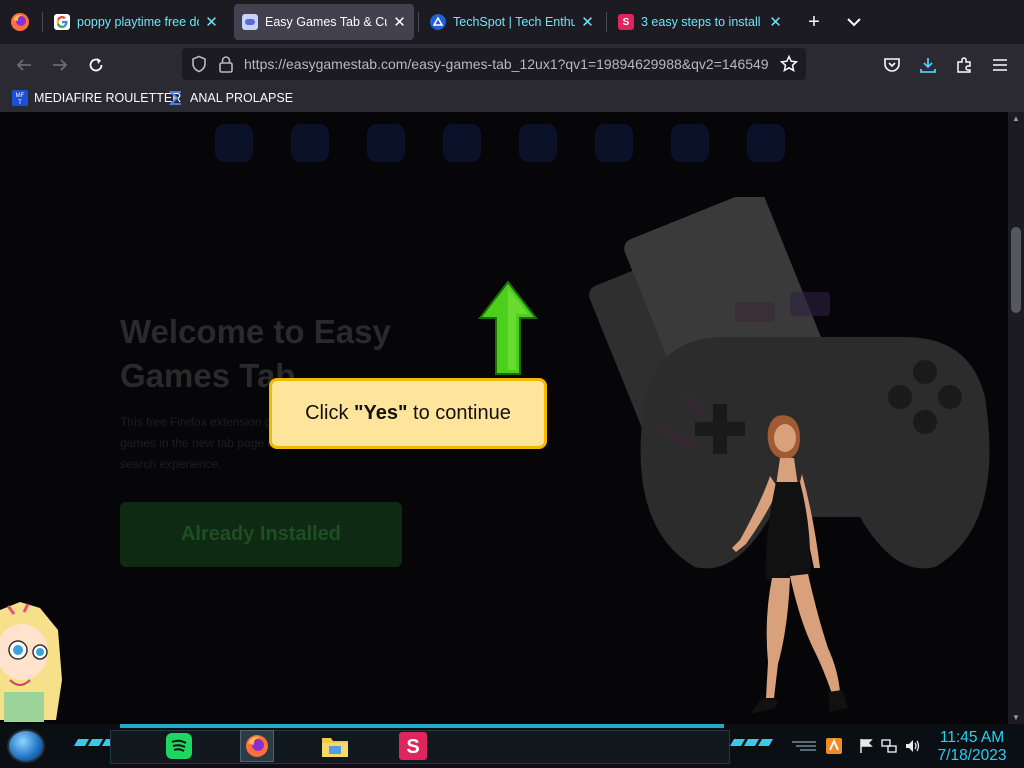  I want to click on page-scrollbar: ▲ ▼, so click(1016, 418).